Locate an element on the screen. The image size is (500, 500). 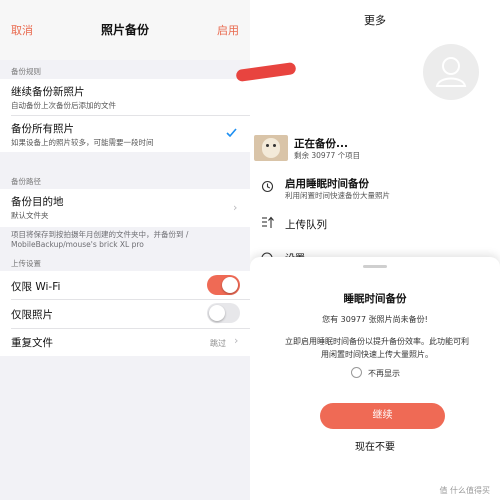
sleep-backup-title: 启用睡眠时间备份 is located at coordinates (327, 184).